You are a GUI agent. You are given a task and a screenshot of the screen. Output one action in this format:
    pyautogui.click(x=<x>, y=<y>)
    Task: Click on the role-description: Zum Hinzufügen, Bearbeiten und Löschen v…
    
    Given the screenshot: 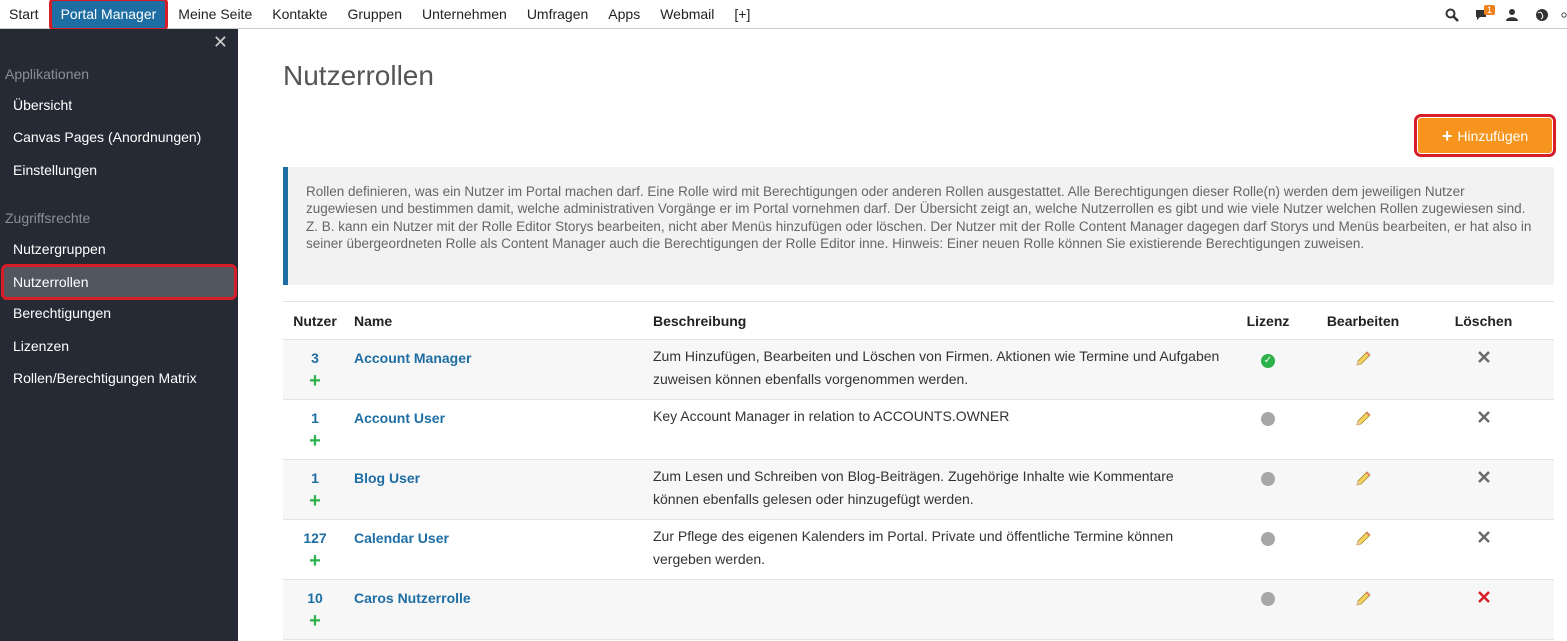 What is the action you would take?
    pyautogui.click(x=936, y=367)
    